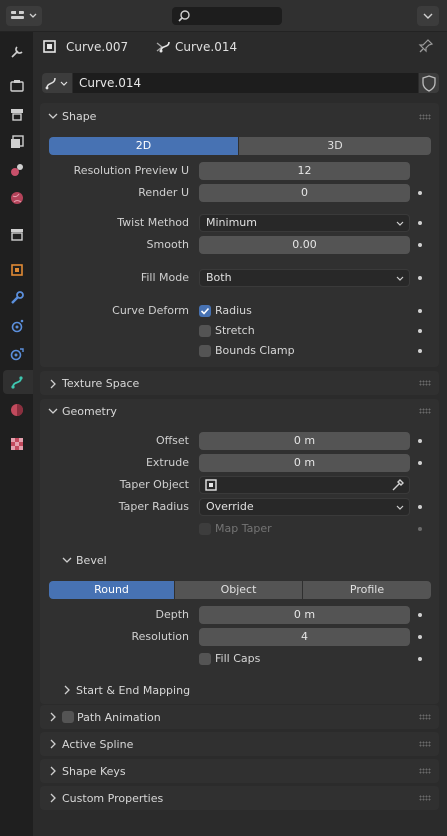  I want to click on datablock-name-field: Curve.014, so click(245, 83).